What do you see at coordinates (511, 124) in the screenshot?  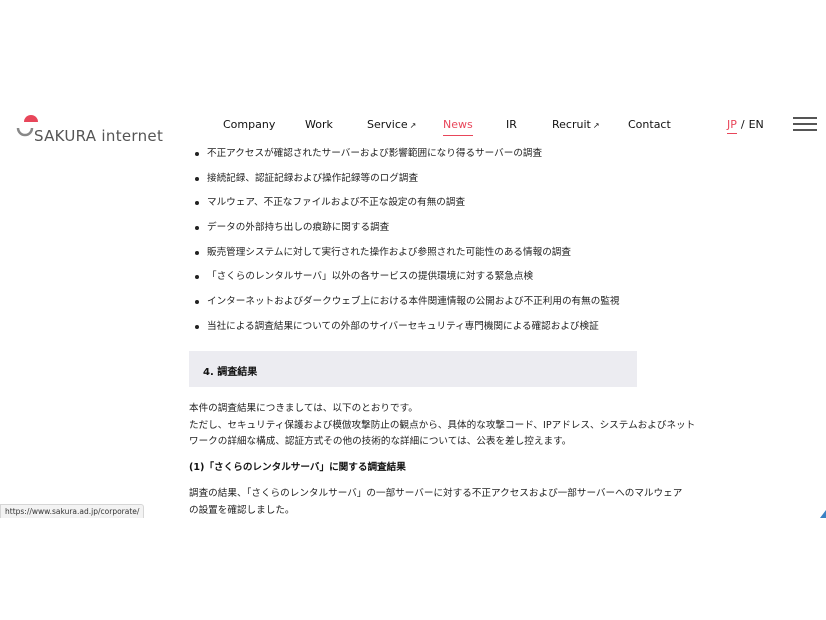 I see `nav-ir: IR` at bounding box center [511, 124].